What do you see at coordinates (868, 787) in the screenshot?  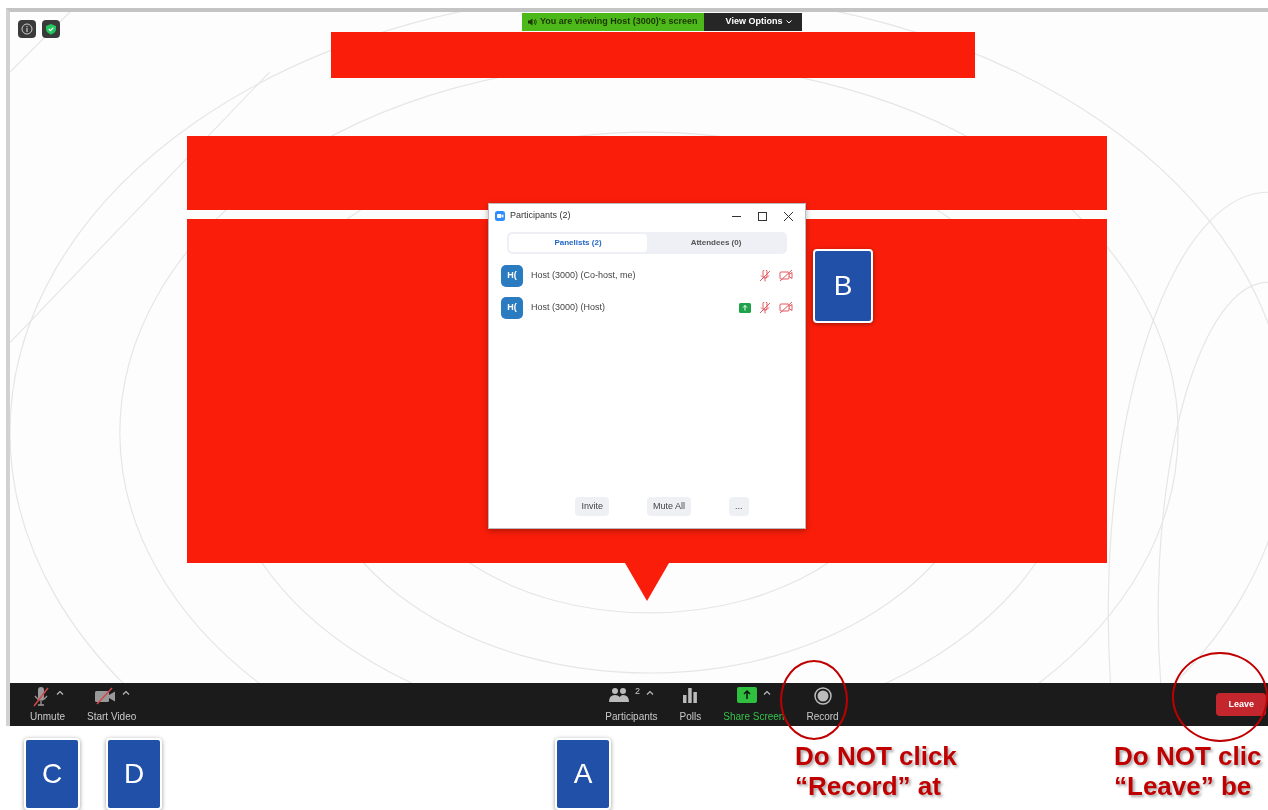 I see `warning-text: “Record” at` at bounding box center [868, 787].